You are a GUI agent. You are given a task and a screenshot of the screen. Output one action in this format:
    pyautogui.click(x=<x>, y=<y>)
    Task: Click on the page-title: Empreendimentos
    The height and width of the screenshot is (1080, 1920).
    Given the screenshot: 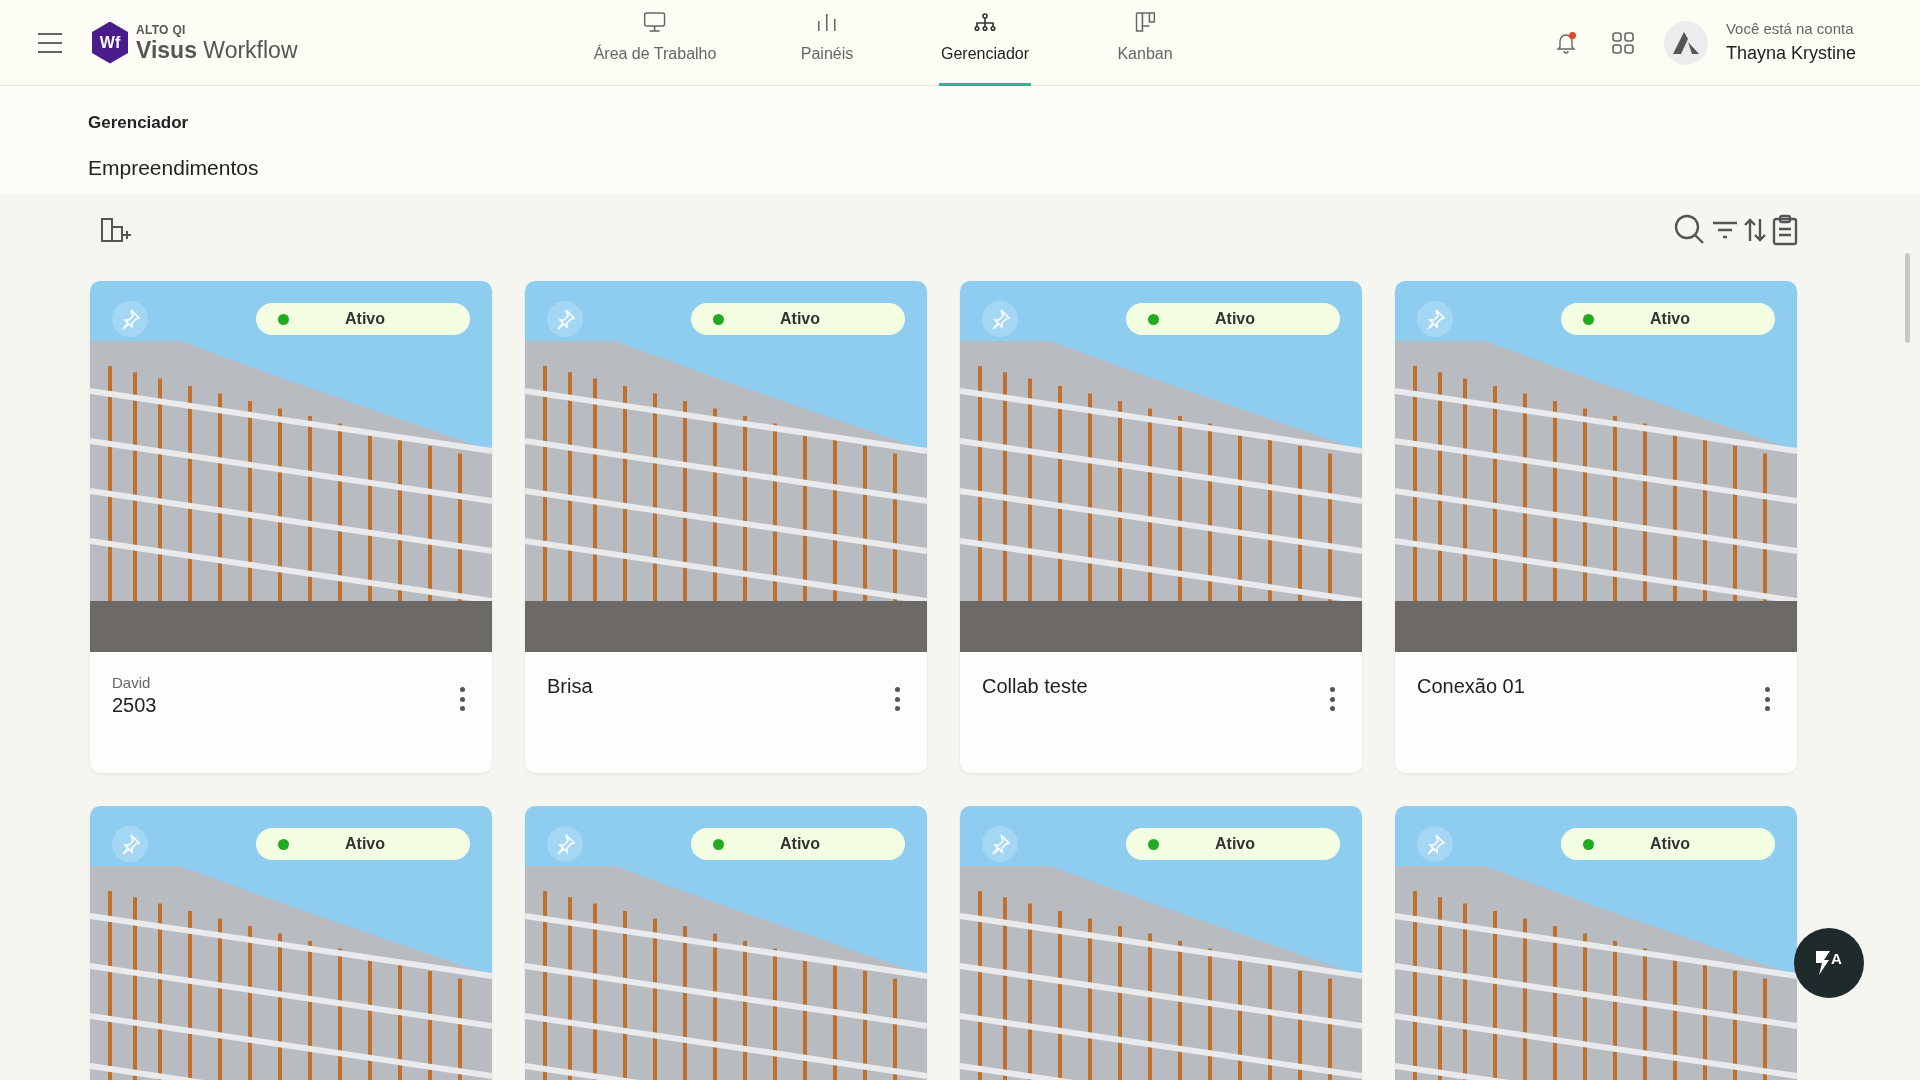 What is the action you would take?
    pyautogui.click(x=174, y=167)
    